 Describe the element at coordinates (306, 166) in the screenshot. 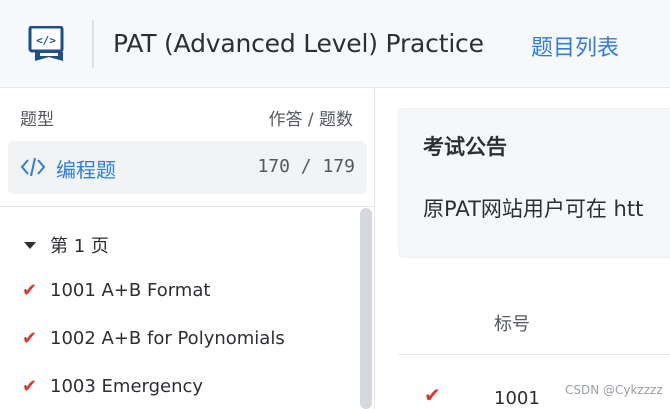

I see `sidebar-item-count: 170 / 179` at that location.